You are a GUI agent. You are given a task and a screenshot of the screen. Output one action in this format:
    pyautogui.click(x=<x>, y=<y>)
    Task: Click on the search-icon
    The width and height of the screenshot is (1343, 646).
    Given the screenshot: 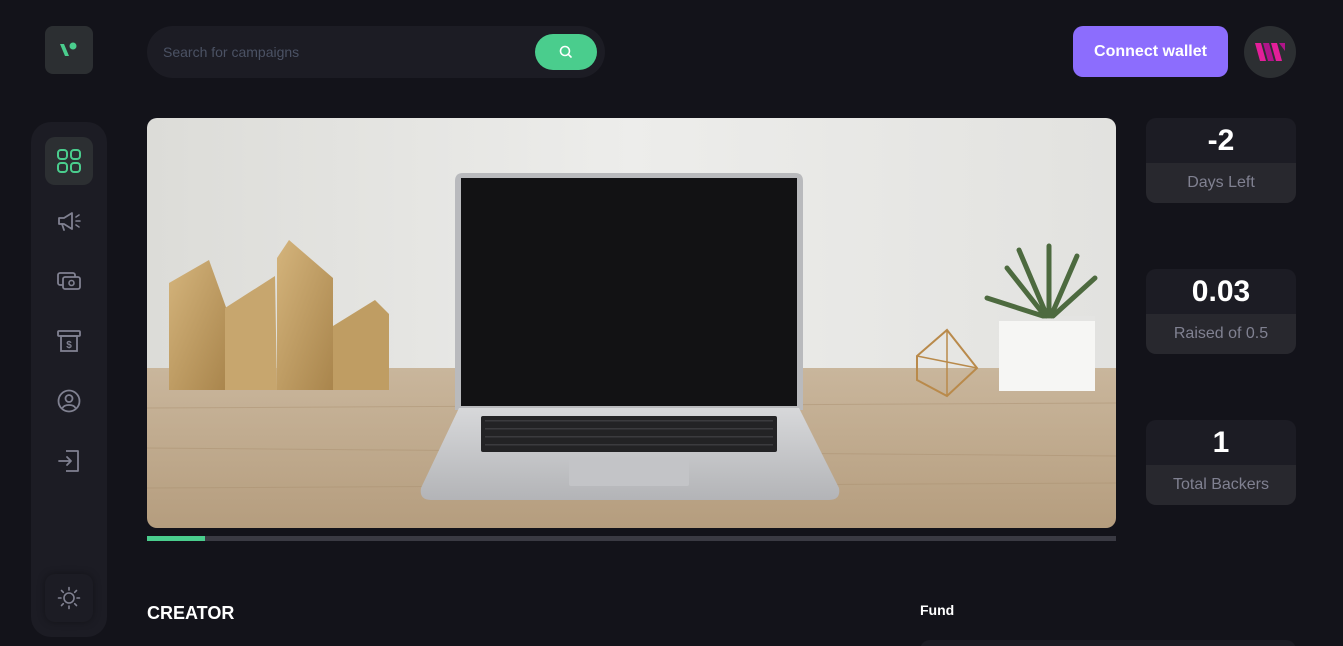 What is the action you would take?
    pyautogui.click(x=565, y=51)
    